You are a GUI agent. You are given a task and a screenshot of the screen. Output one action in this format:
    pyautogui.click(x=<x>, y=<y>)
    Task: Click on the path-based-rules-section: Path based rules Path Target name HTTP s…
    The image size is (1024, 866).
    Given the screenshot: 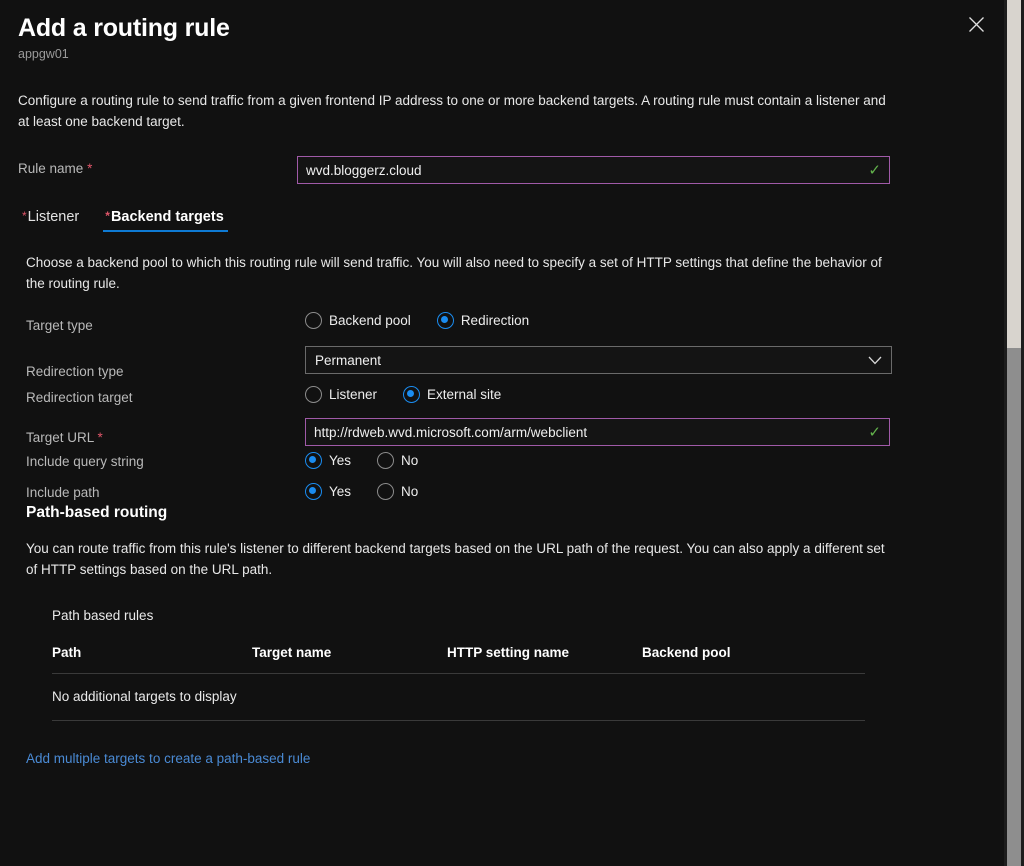 What is the action you would take?
    pyautogui.click(x=458, y=664)
    